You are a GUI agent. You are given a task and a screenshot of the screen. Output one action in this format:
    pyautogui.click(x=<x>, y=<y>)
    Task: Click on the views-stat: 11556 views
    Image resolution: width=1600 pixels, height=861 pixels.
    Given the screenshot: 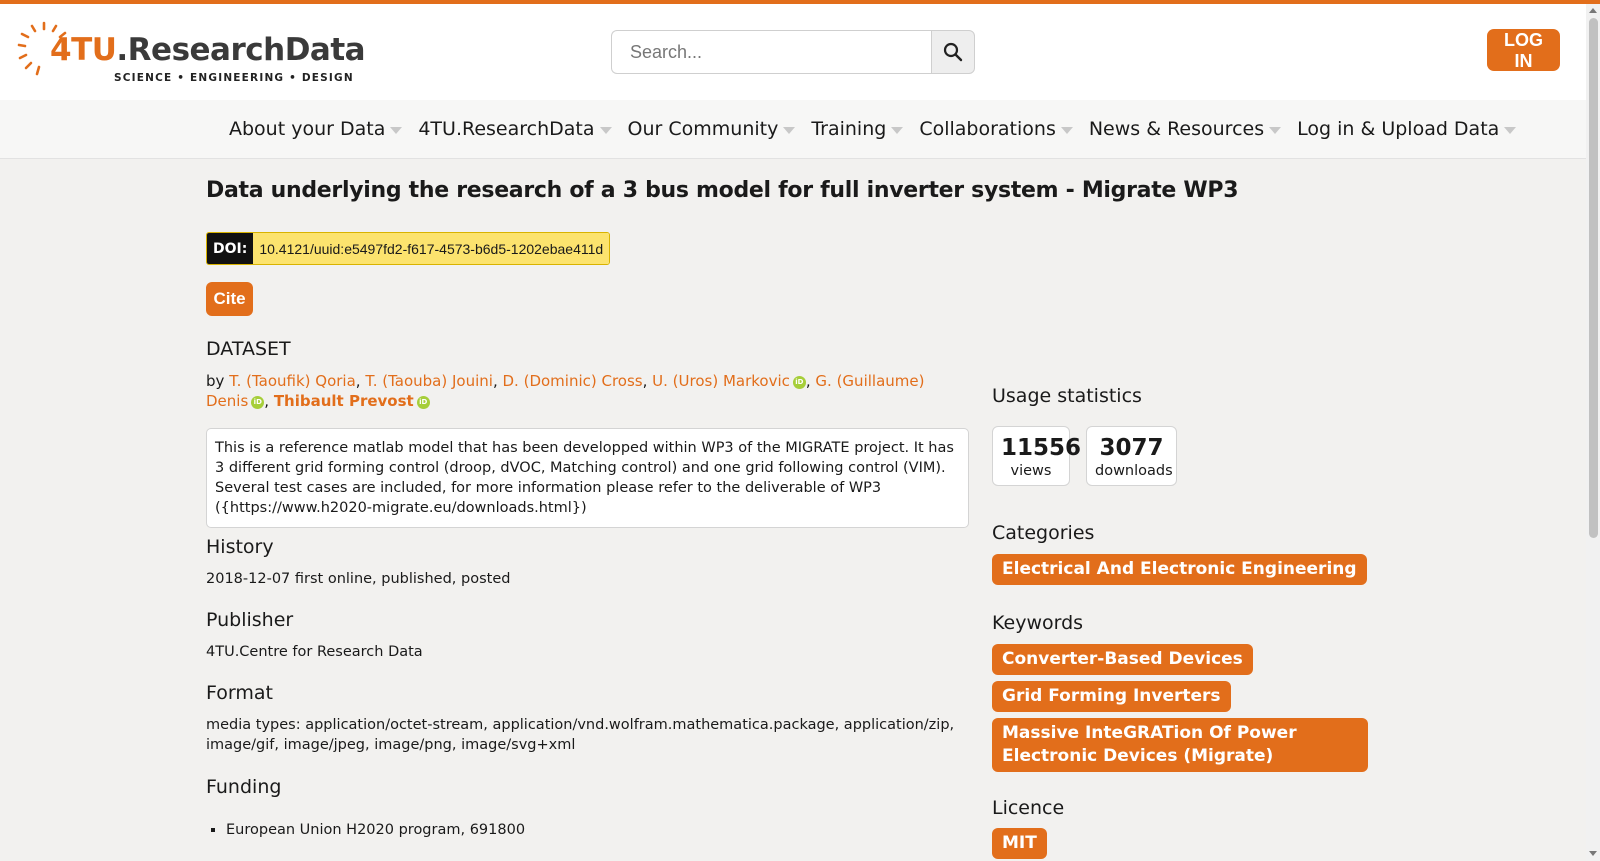 What is the action you would take?
    pyautogui.click(x=1037, y=456)
    